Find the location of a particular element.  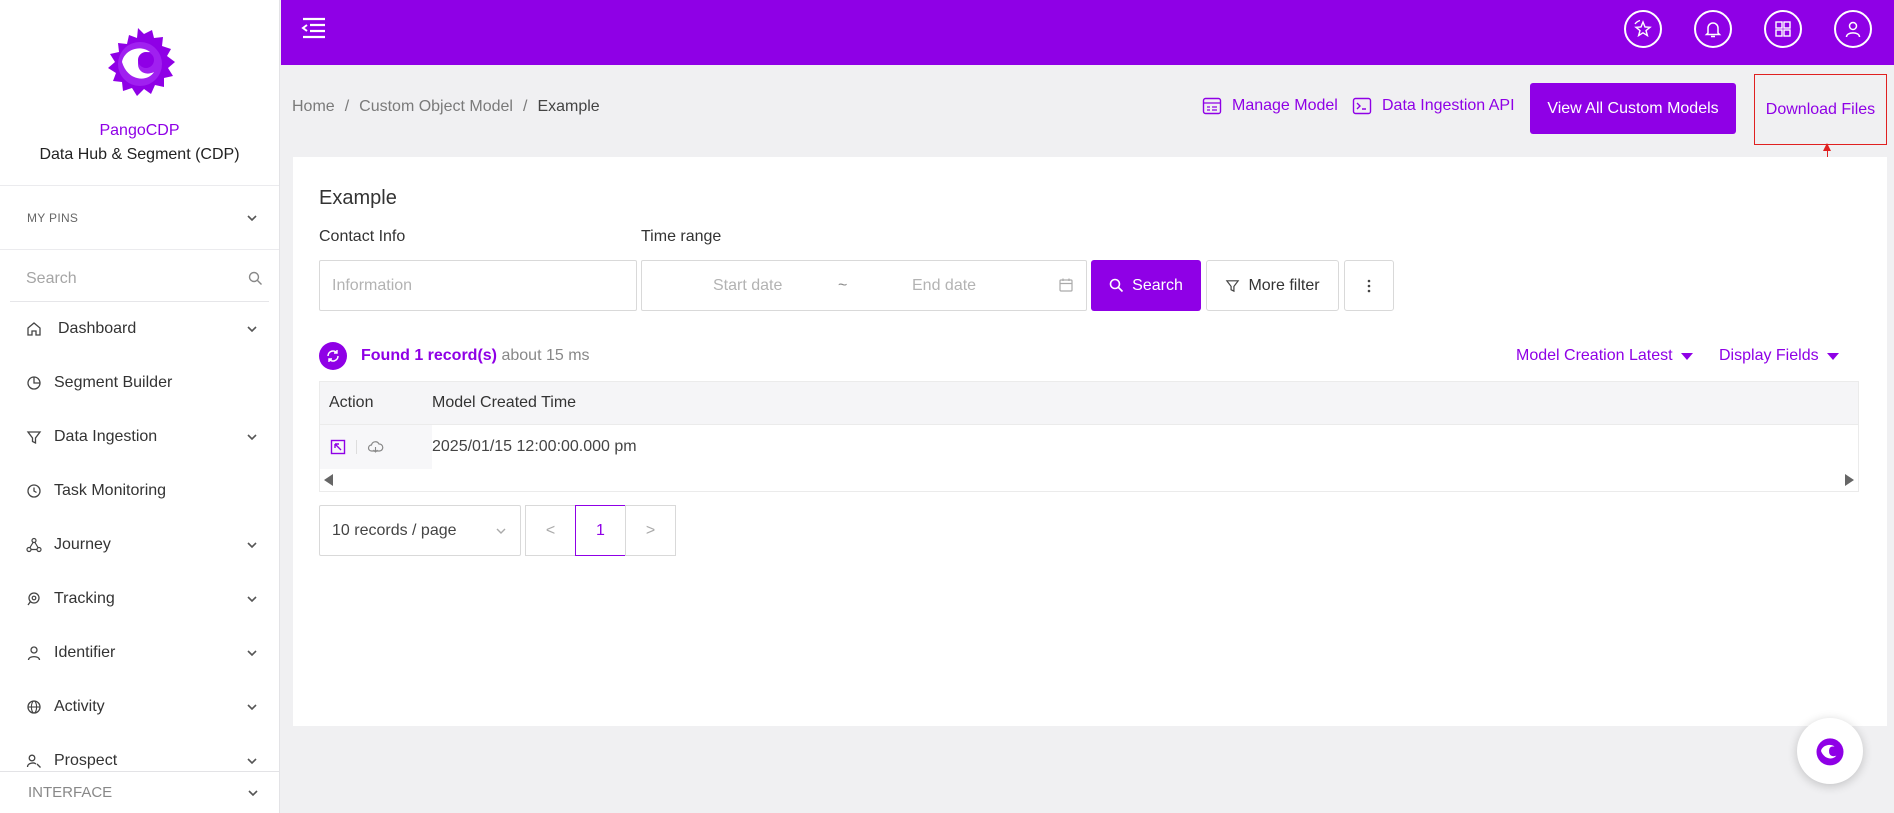

query-time: about 15 ms is located at coordinates (545, 355).